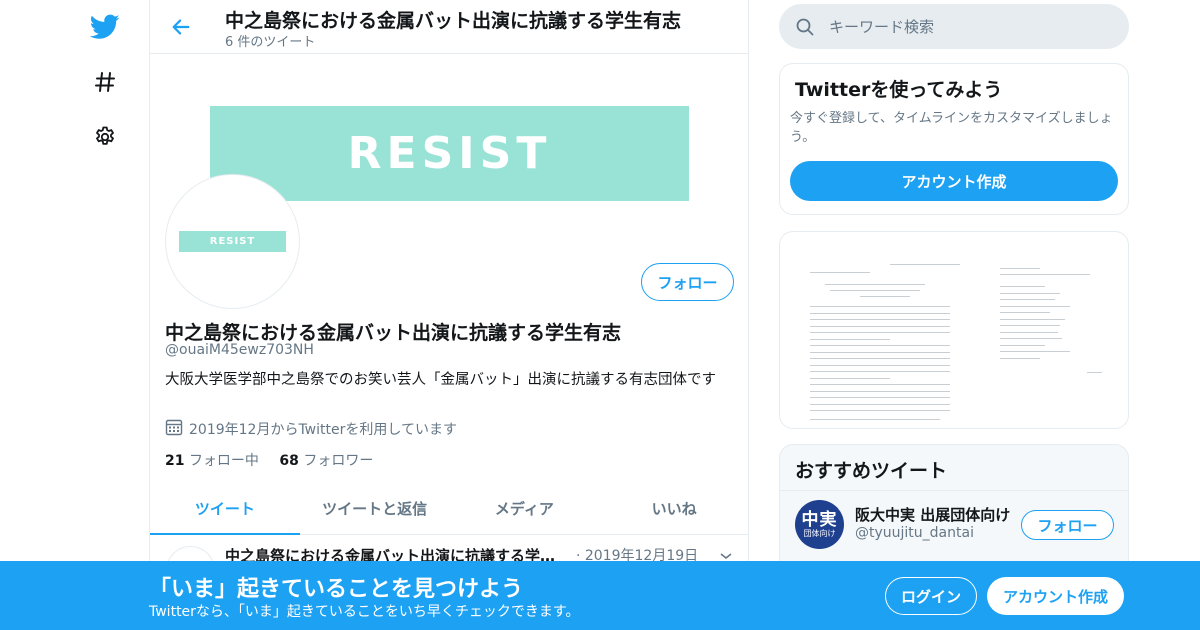  Describe the element at coordinates (951, 128) in the screenshot. I see `signup-card-text: 今すぐ登録して、タイムラインをカスタマイズしましょう。` at that location.